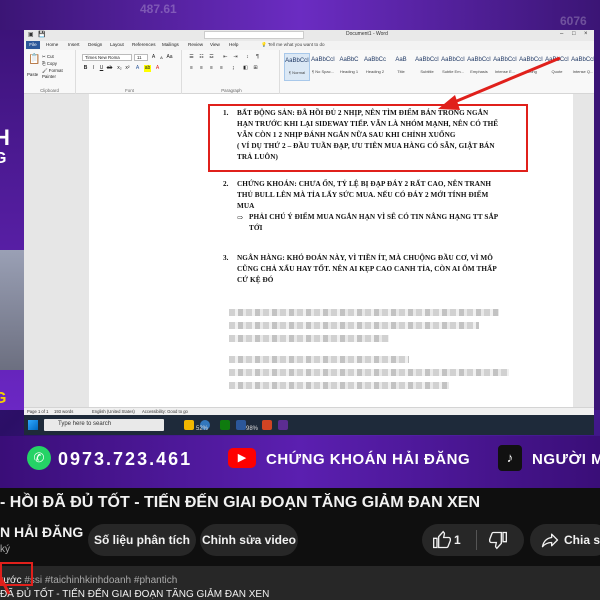  Describe the element at coordinates (368, 459) in the screenshot. I see `channel-banner-name: CHỨNG KHOÁN HẢI ĐĂNG` at that location.